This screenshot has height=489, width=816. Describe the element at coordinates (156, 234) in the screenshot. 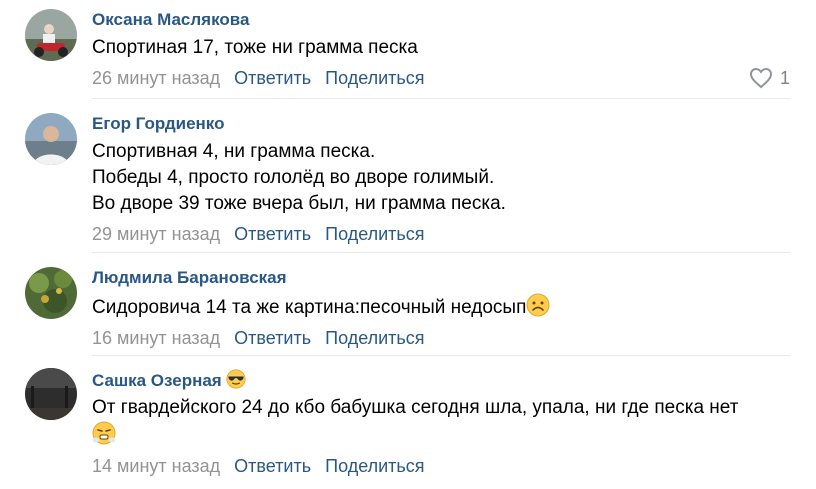

I see `comment-time: 29 минут назад` at that location.